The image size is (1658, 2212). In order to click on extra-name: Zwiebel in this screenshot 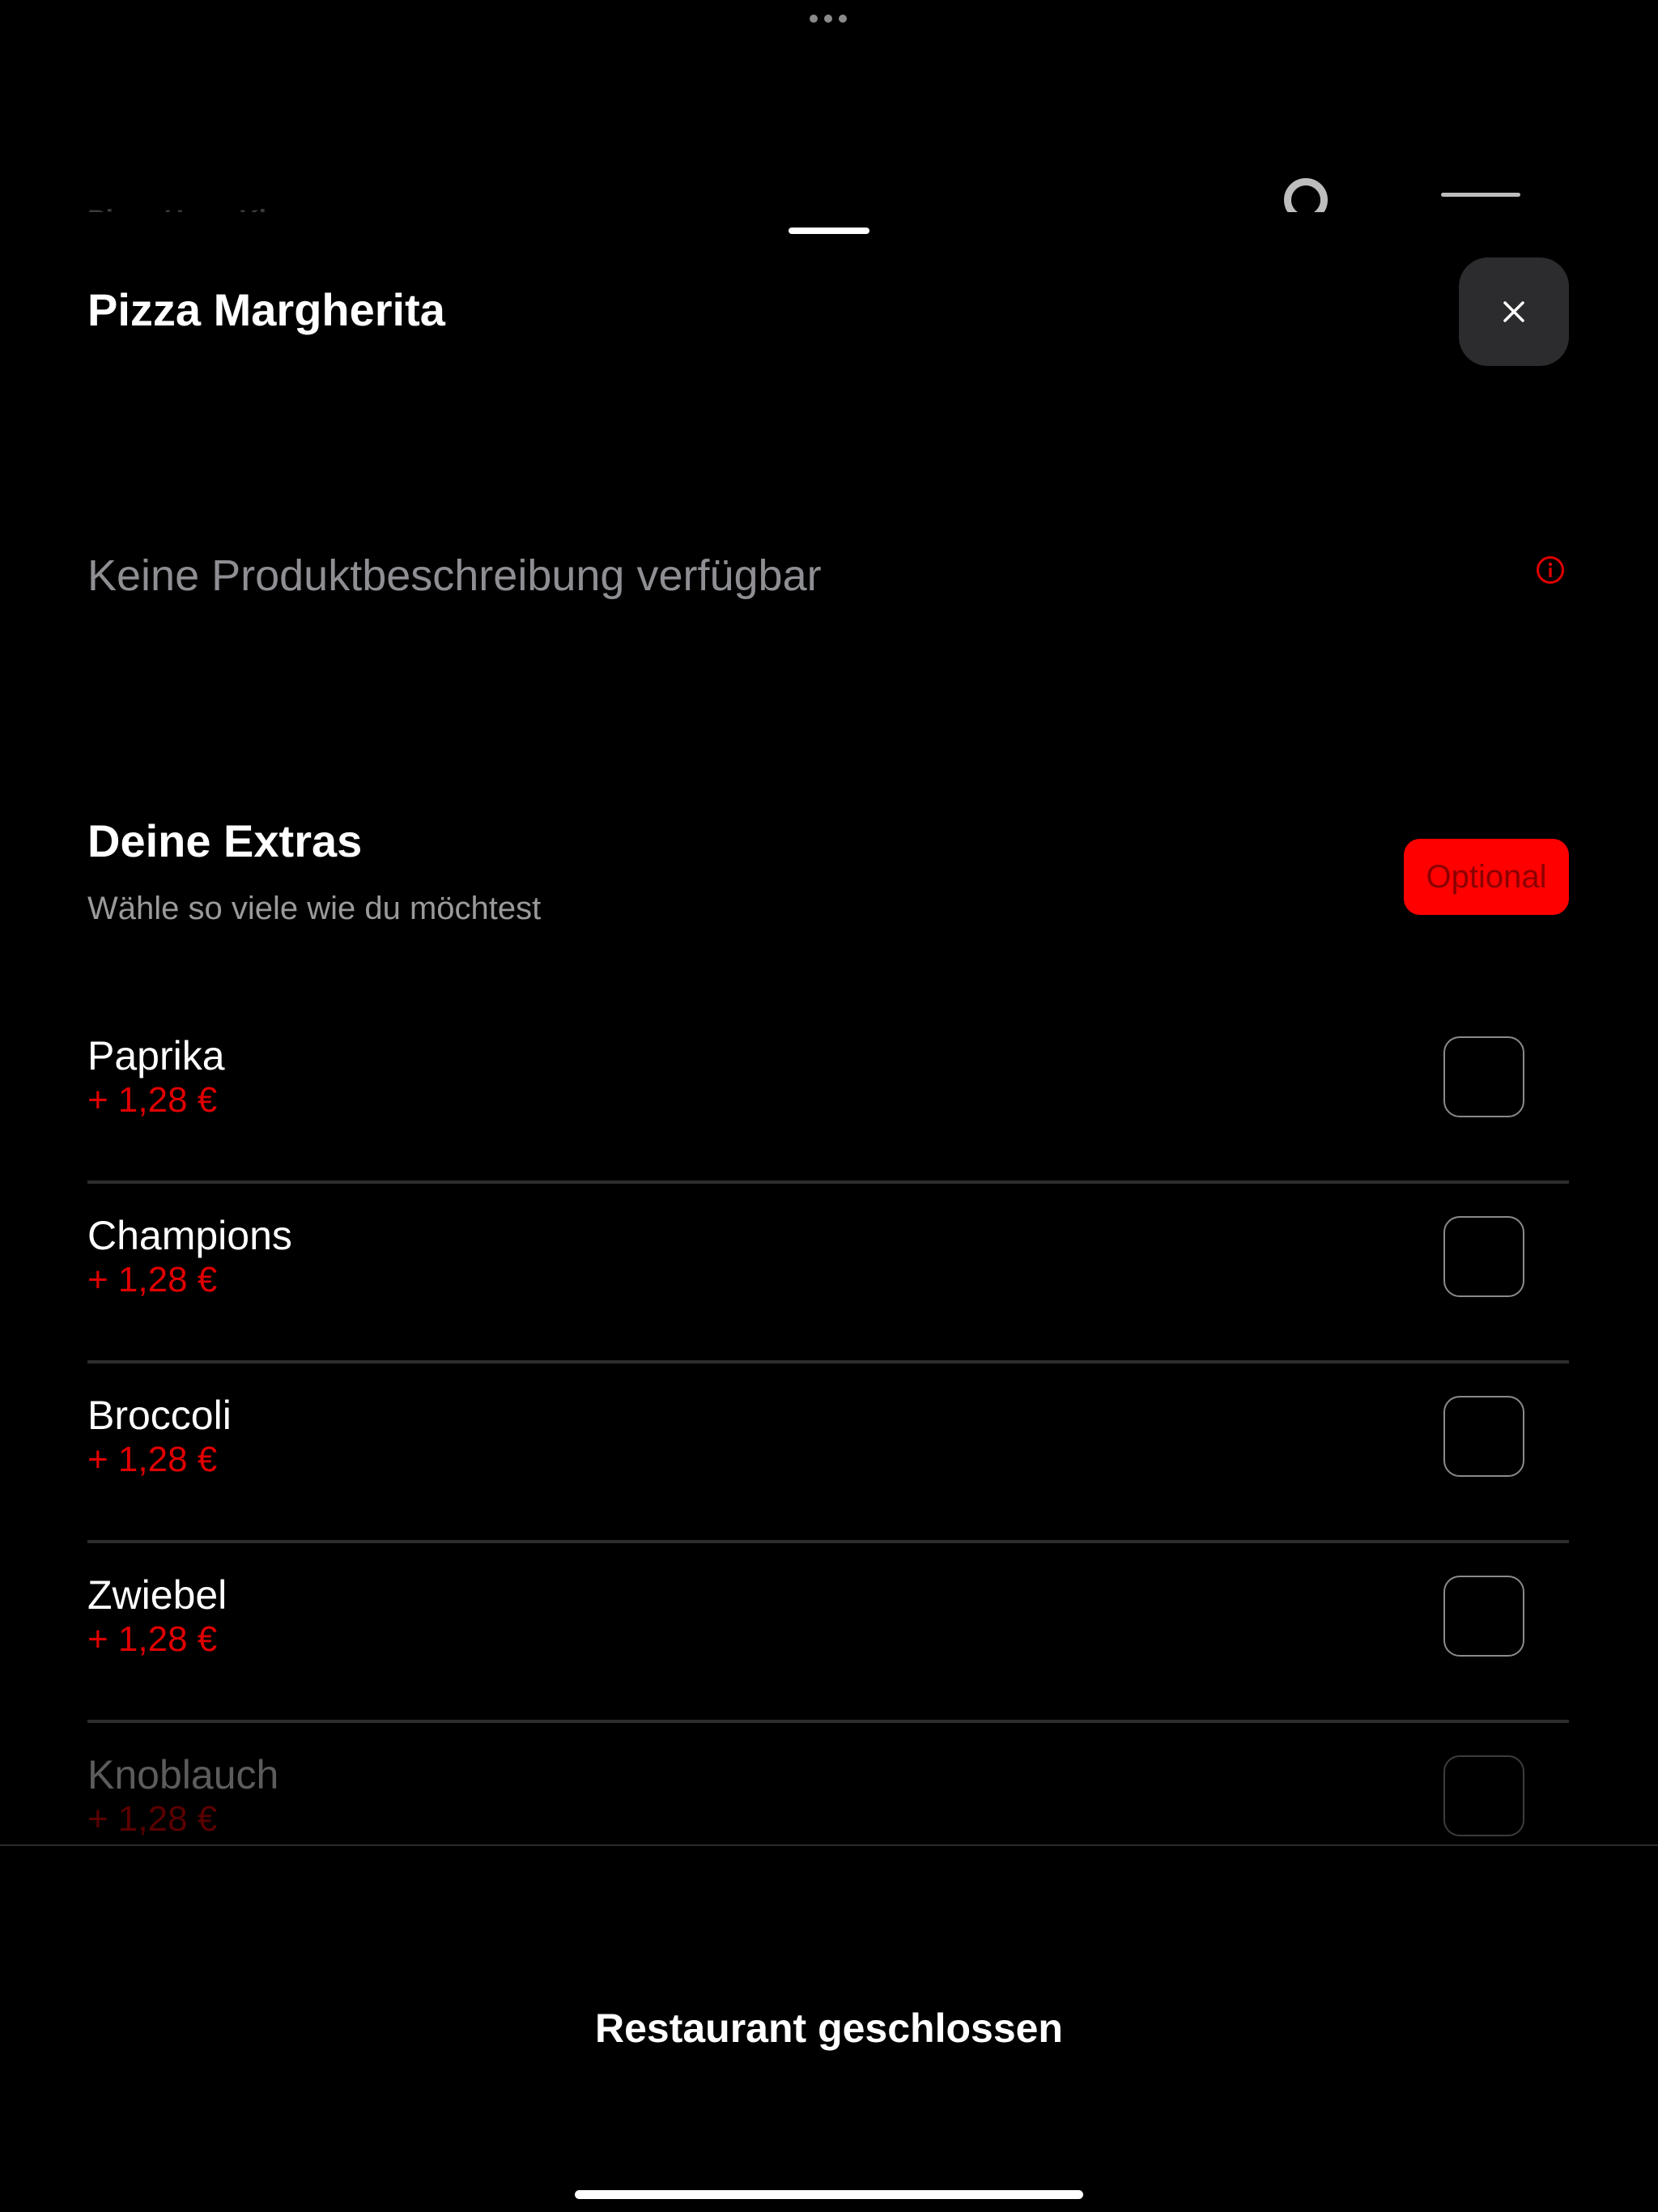, I will do `click(157, 1595)`.